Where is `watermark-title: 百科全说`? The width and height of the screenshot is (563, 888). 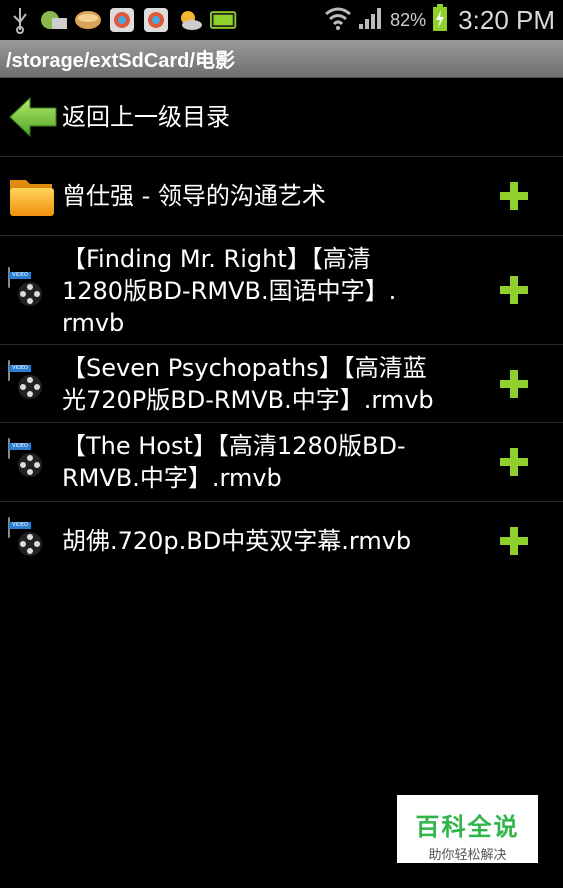
watermark-title: 百科全说 is located at coordinates (467, 827).